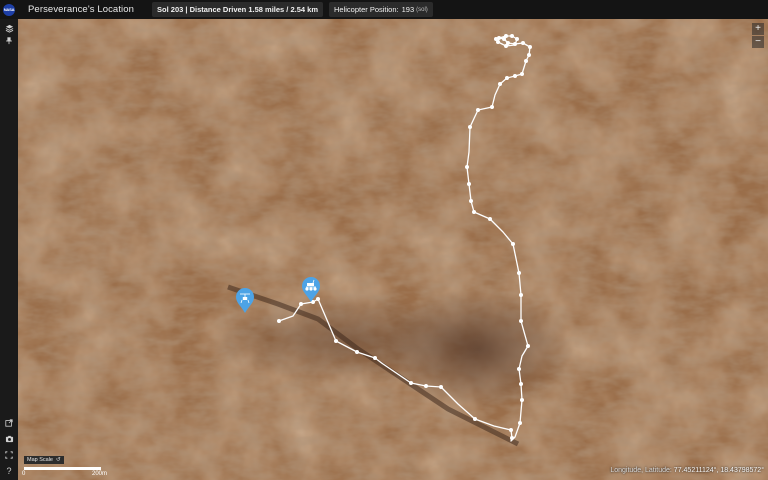 Image resolution: width=768 pixels, height=480 pixels. I want to click on nasa-logo-disc: NASA, so click(9, 9).